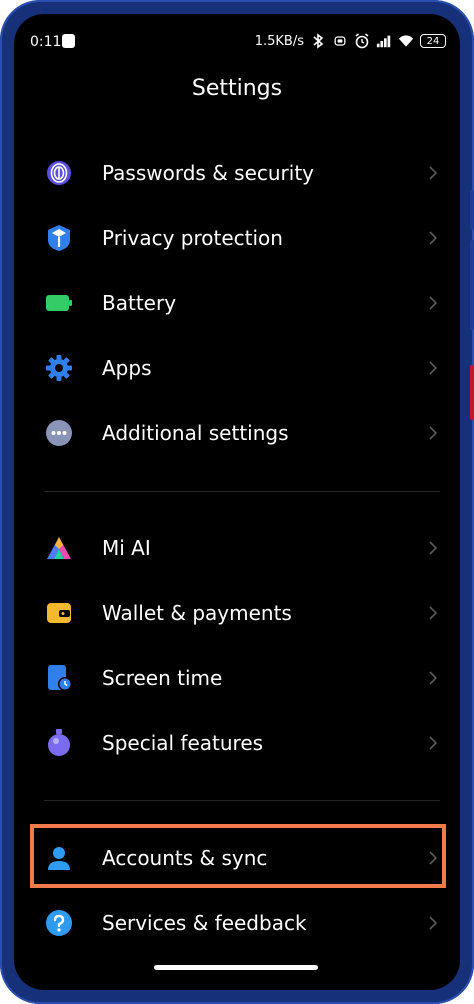  What do you see at coordinates (183, 743) in the screenshot?
I see `settings-item-label: Special features` at bounding box center [183, 743].